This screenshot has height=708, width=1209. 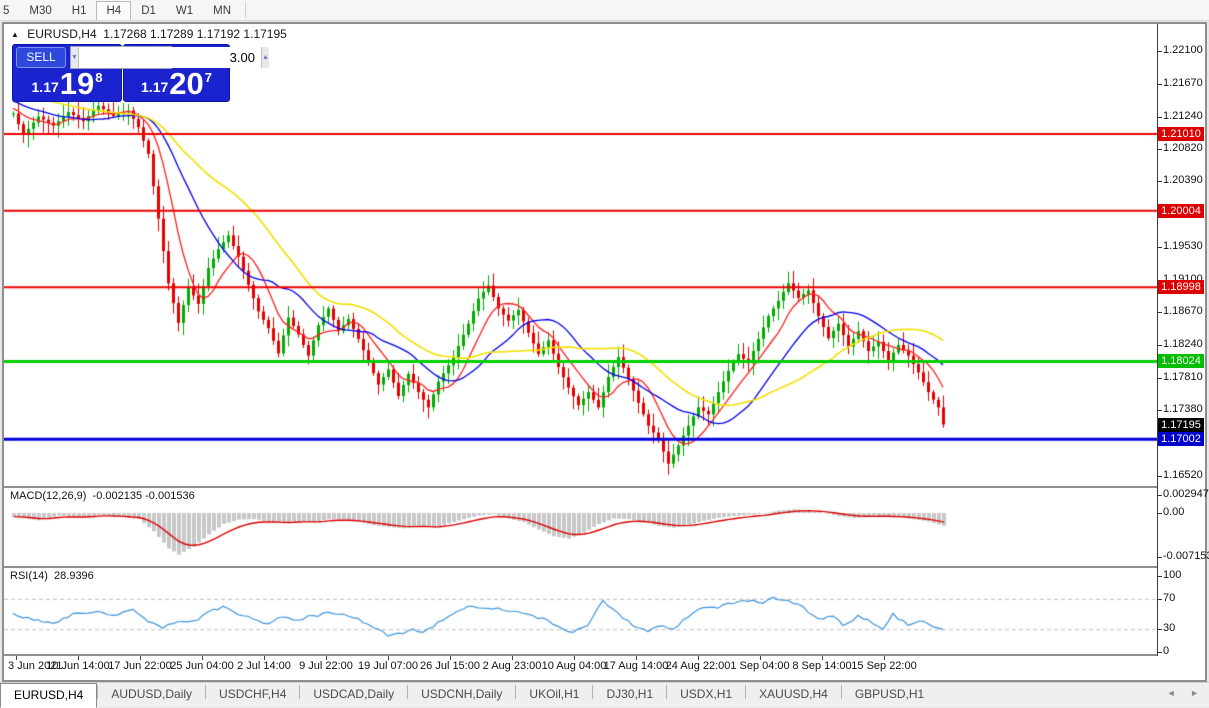 I want to click on sell-button: SELL, so click(x=41, y=57).